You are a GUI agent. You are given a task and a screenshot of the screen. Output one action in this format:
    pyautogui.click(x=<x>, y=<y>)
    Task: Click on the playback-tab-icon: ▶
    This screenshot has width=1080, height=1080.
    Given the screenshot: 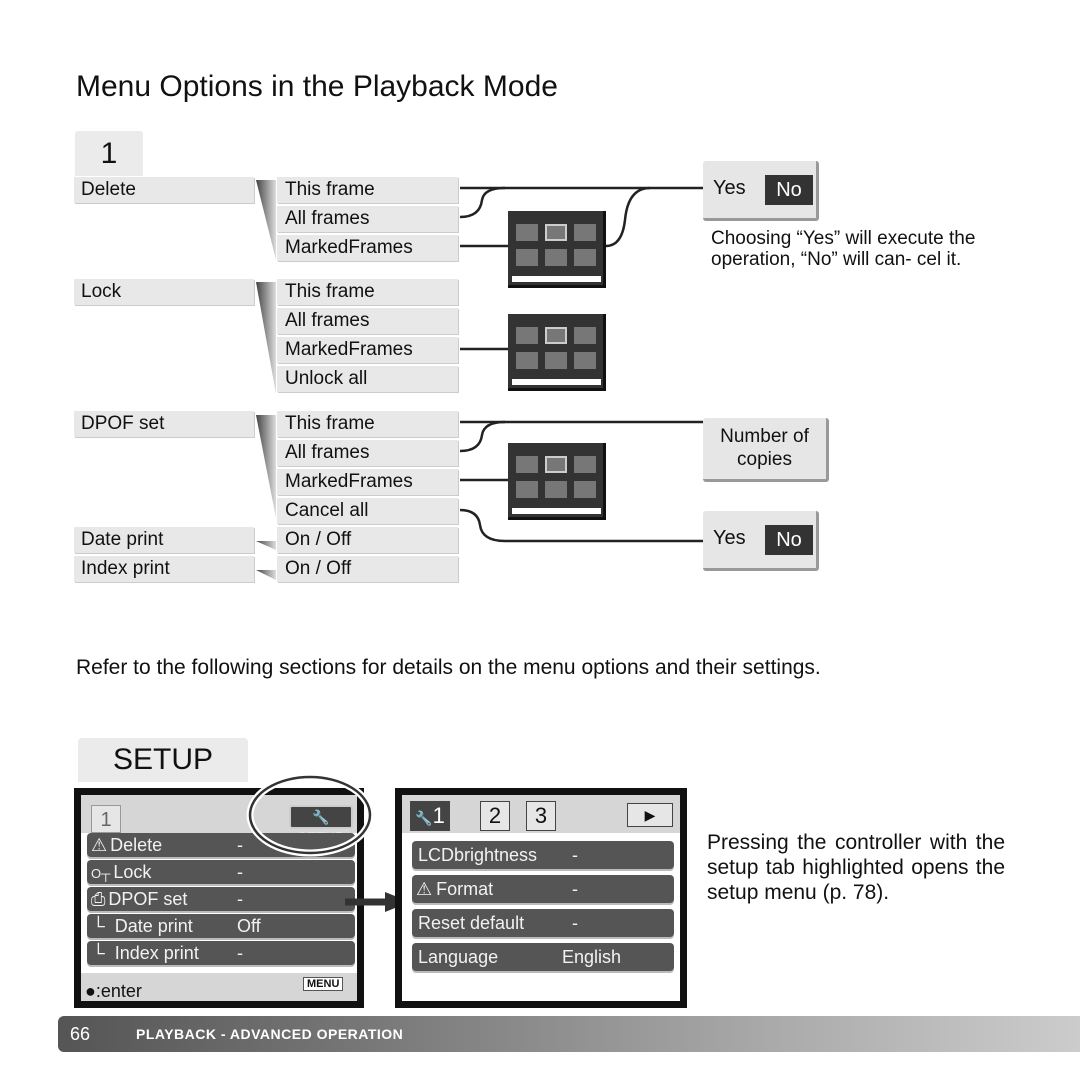 What is the action you would take?
    pyautogui.click(x=650, y=815)
    